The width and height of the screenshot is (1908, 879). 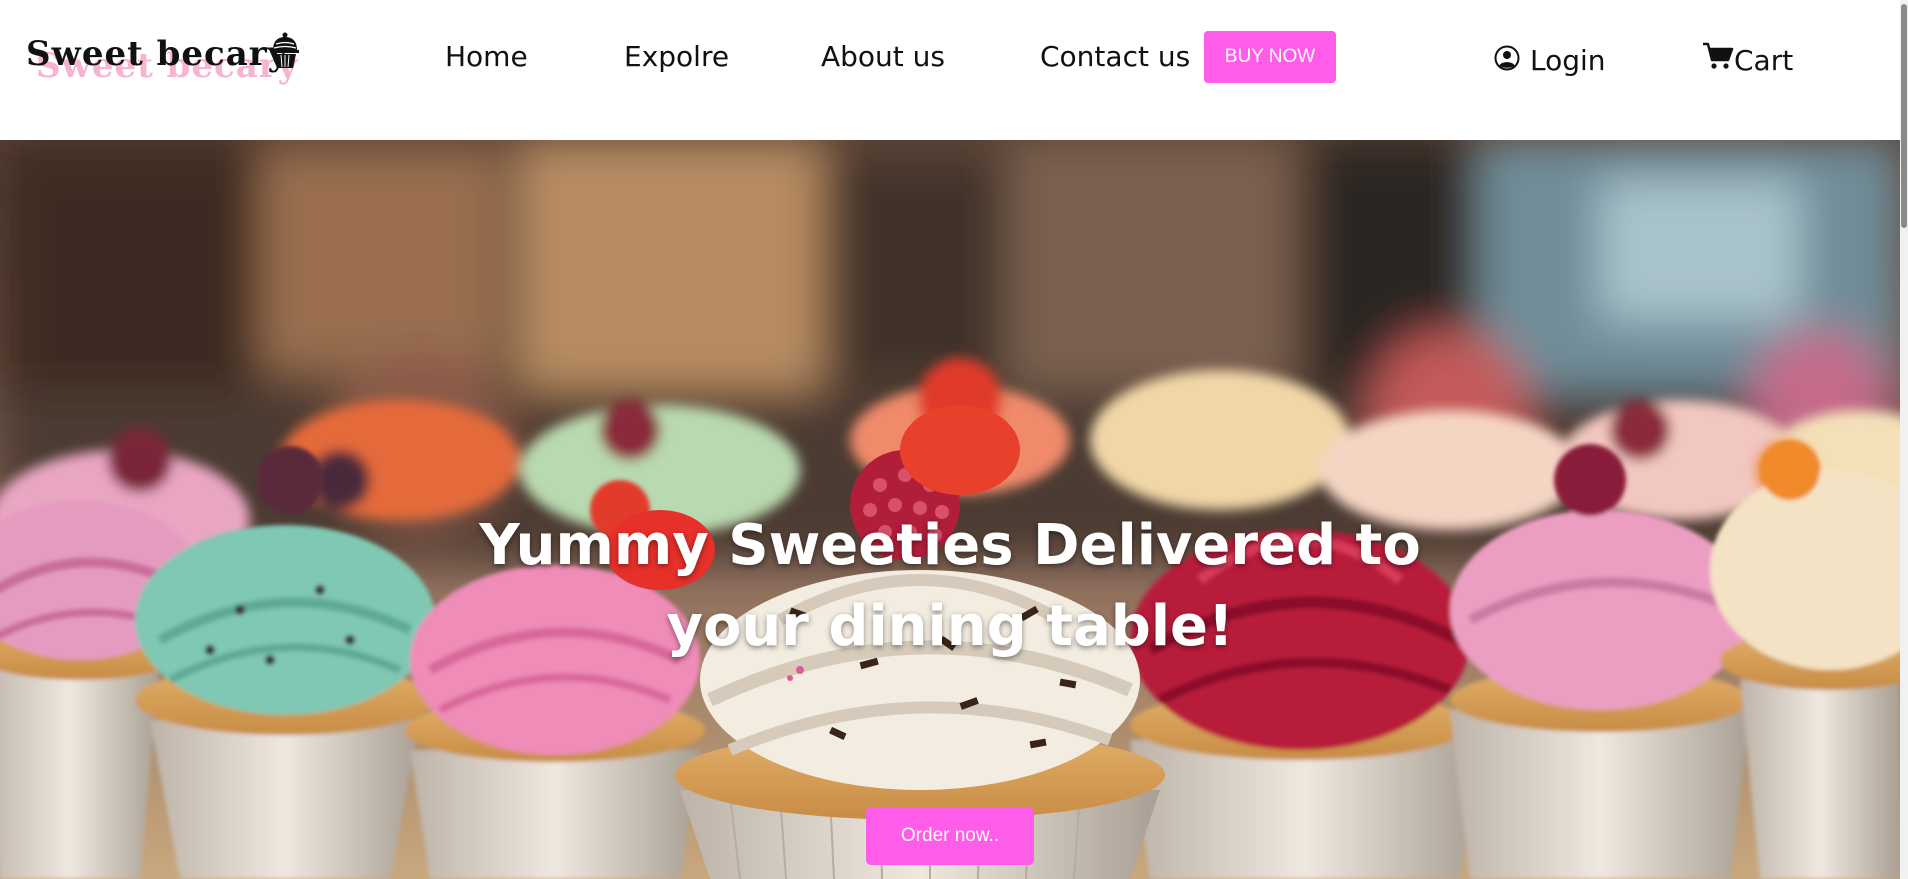 I want to click on scrollbar-thumb, so click(x=1904, y=116).